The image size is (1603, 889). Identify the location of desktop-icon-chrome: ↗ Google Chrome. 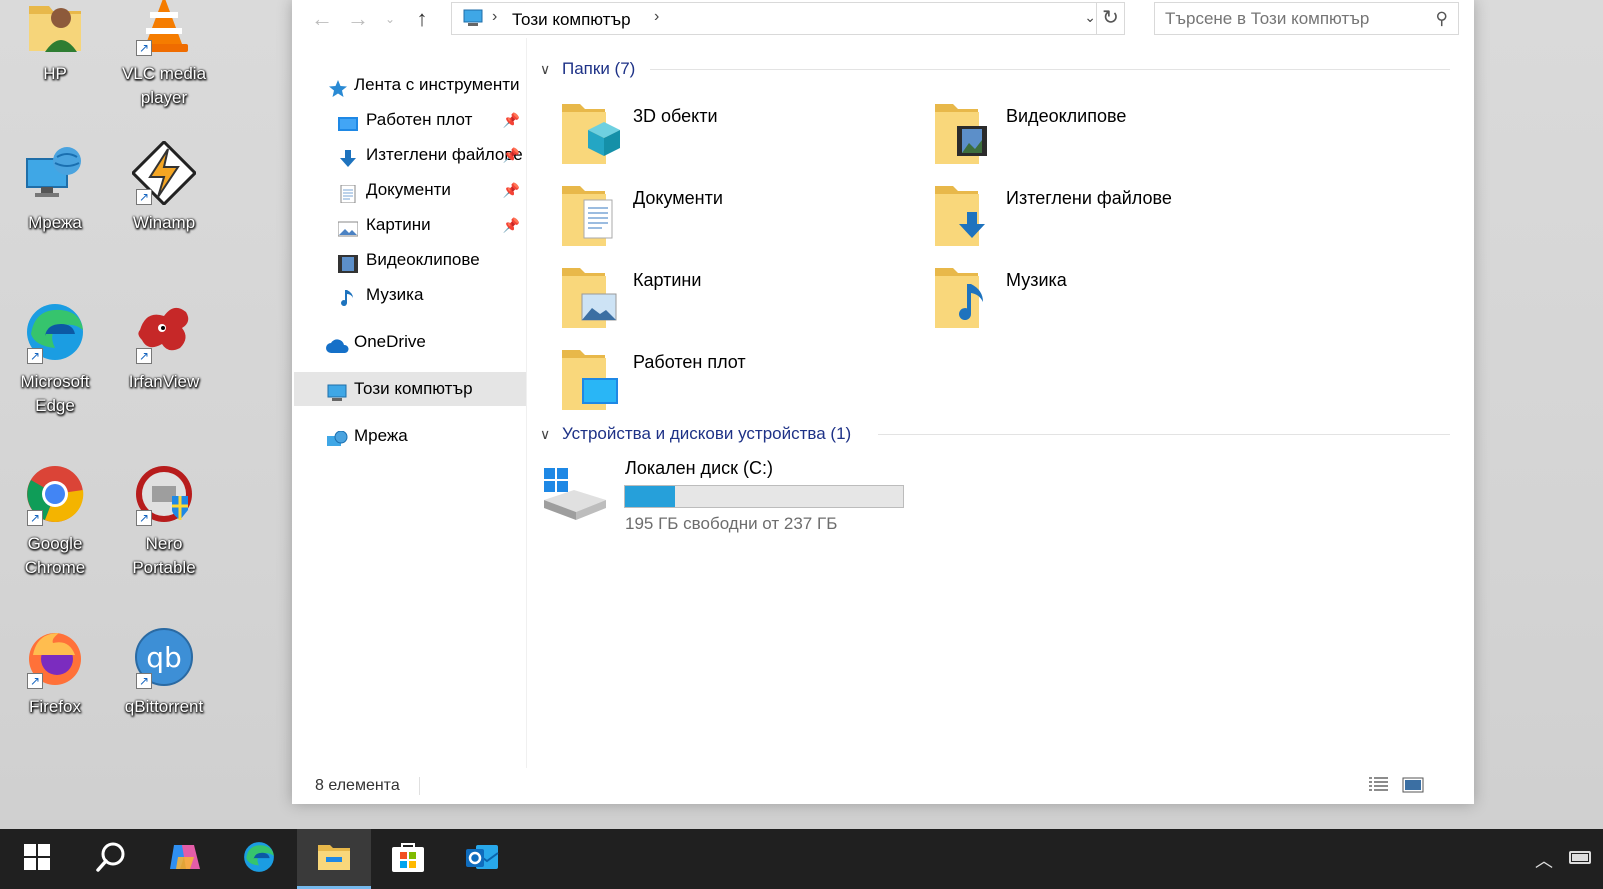
(55, 521).